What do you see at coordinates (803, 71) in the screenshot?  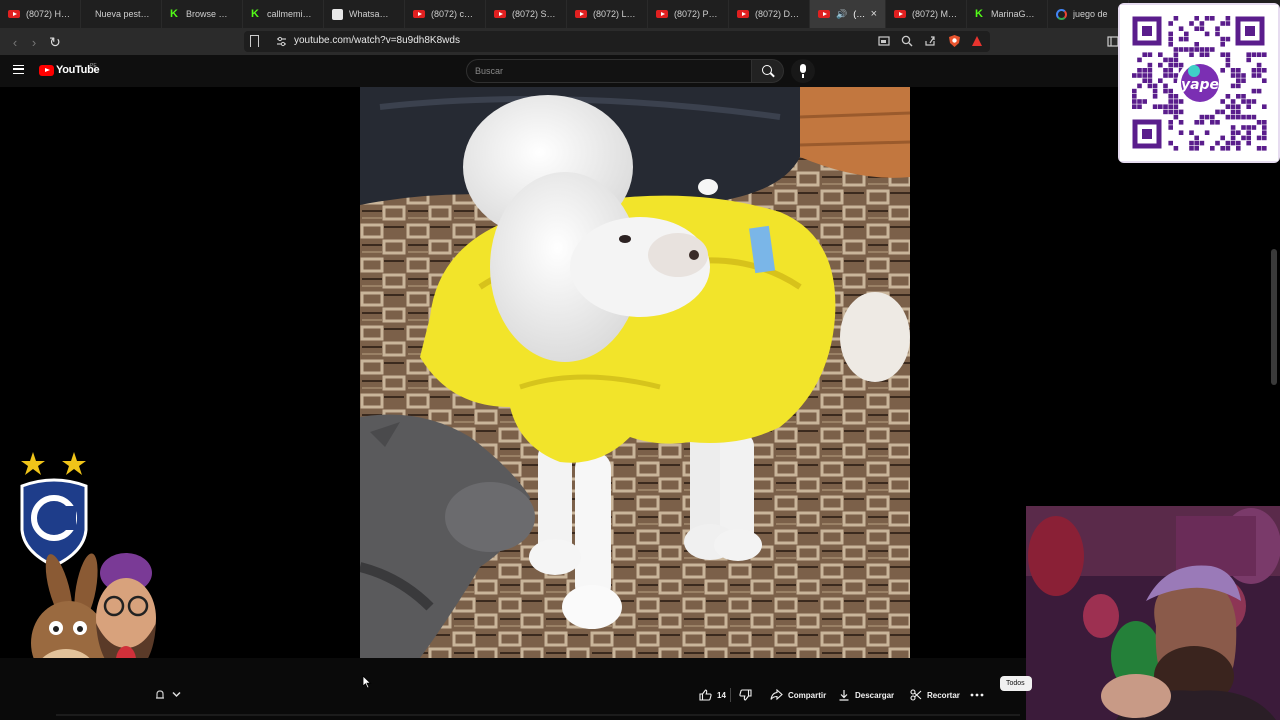 I see `voice-search-icon` at bounding box center [803, 71].